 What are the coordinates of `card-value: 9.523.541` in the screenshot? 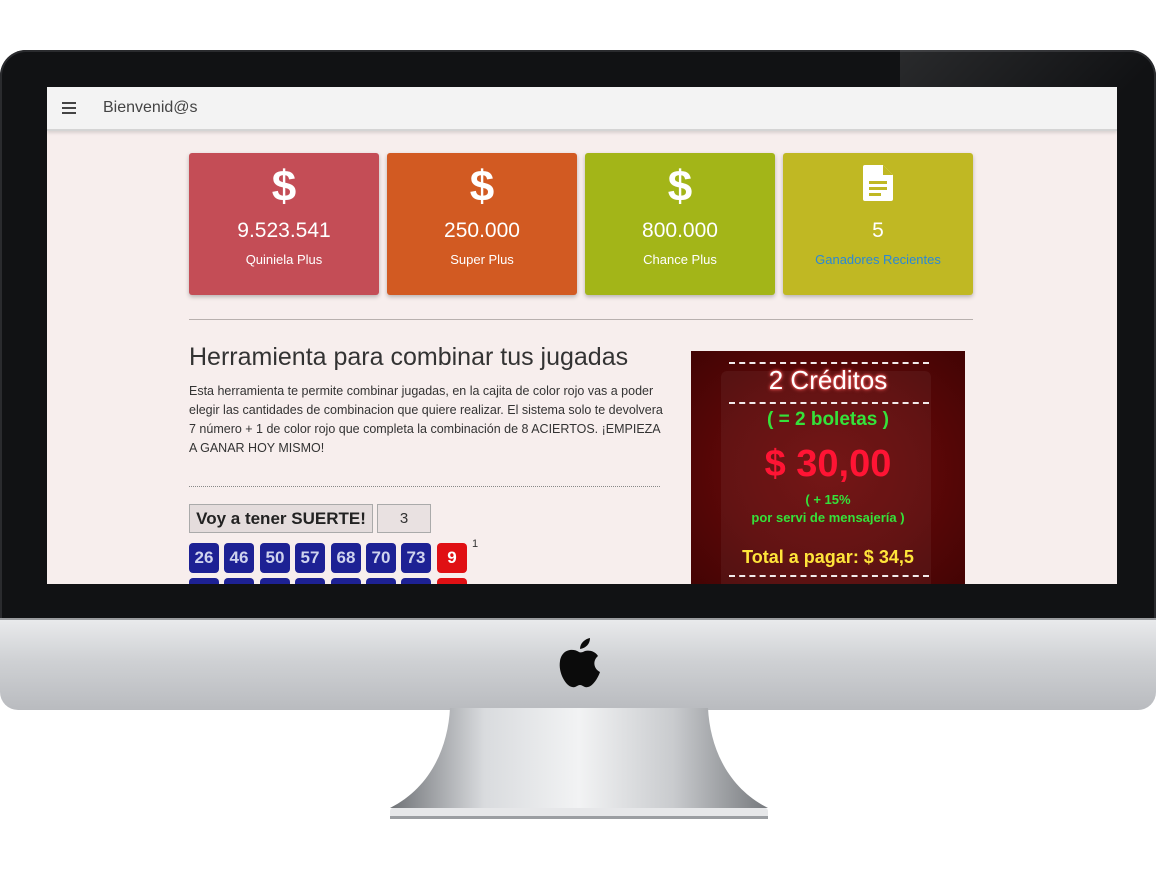 It's located at (284, 230).